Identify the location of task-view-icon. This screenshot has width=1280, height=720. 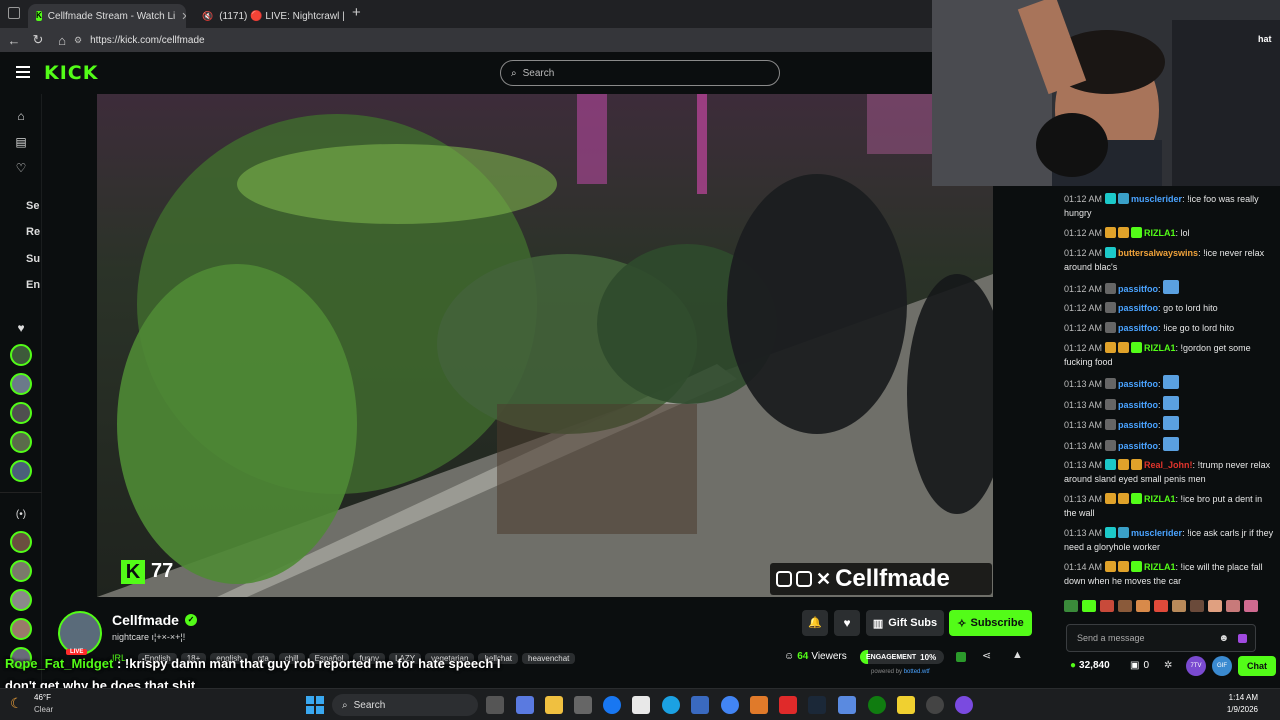
(495, 705).